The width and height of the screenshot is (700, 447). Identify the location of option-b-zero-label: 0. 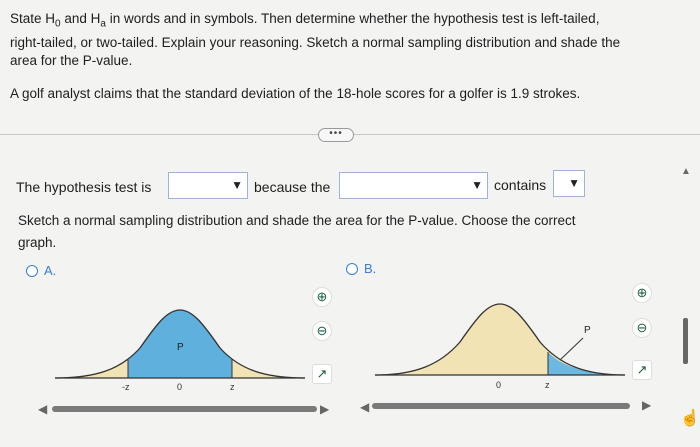
(498, 385).